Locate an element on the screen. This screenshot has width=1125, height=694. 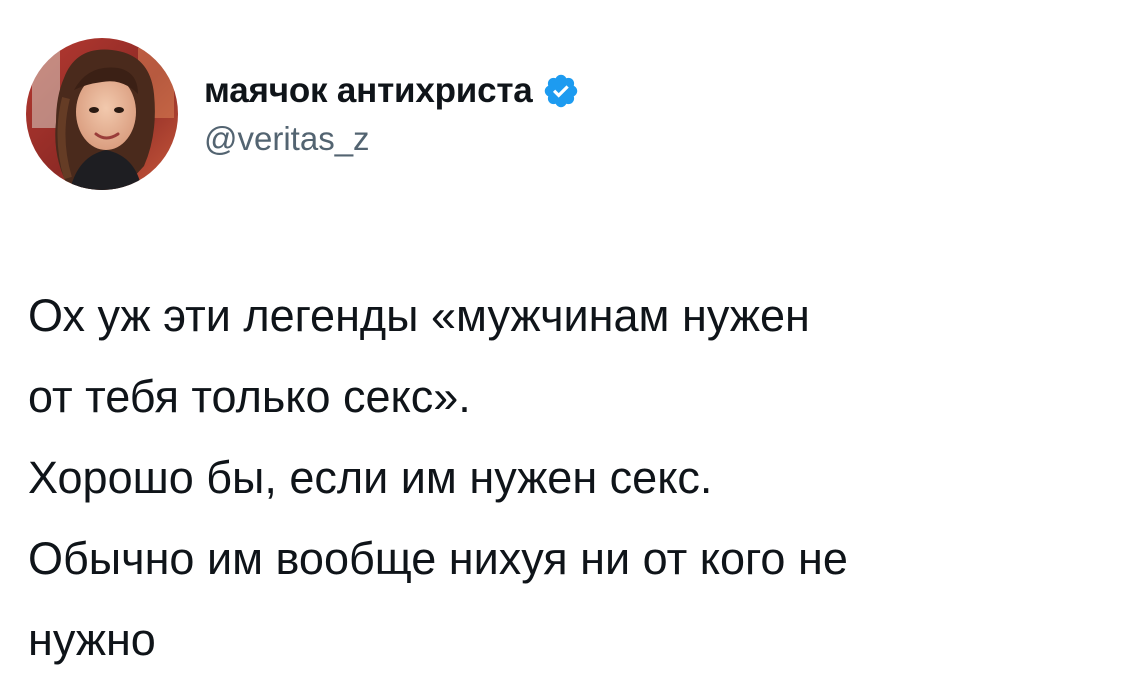
tweet-text-line: Обычно им вообще нихуя ни от кого не is located at coordinates (438, 558).